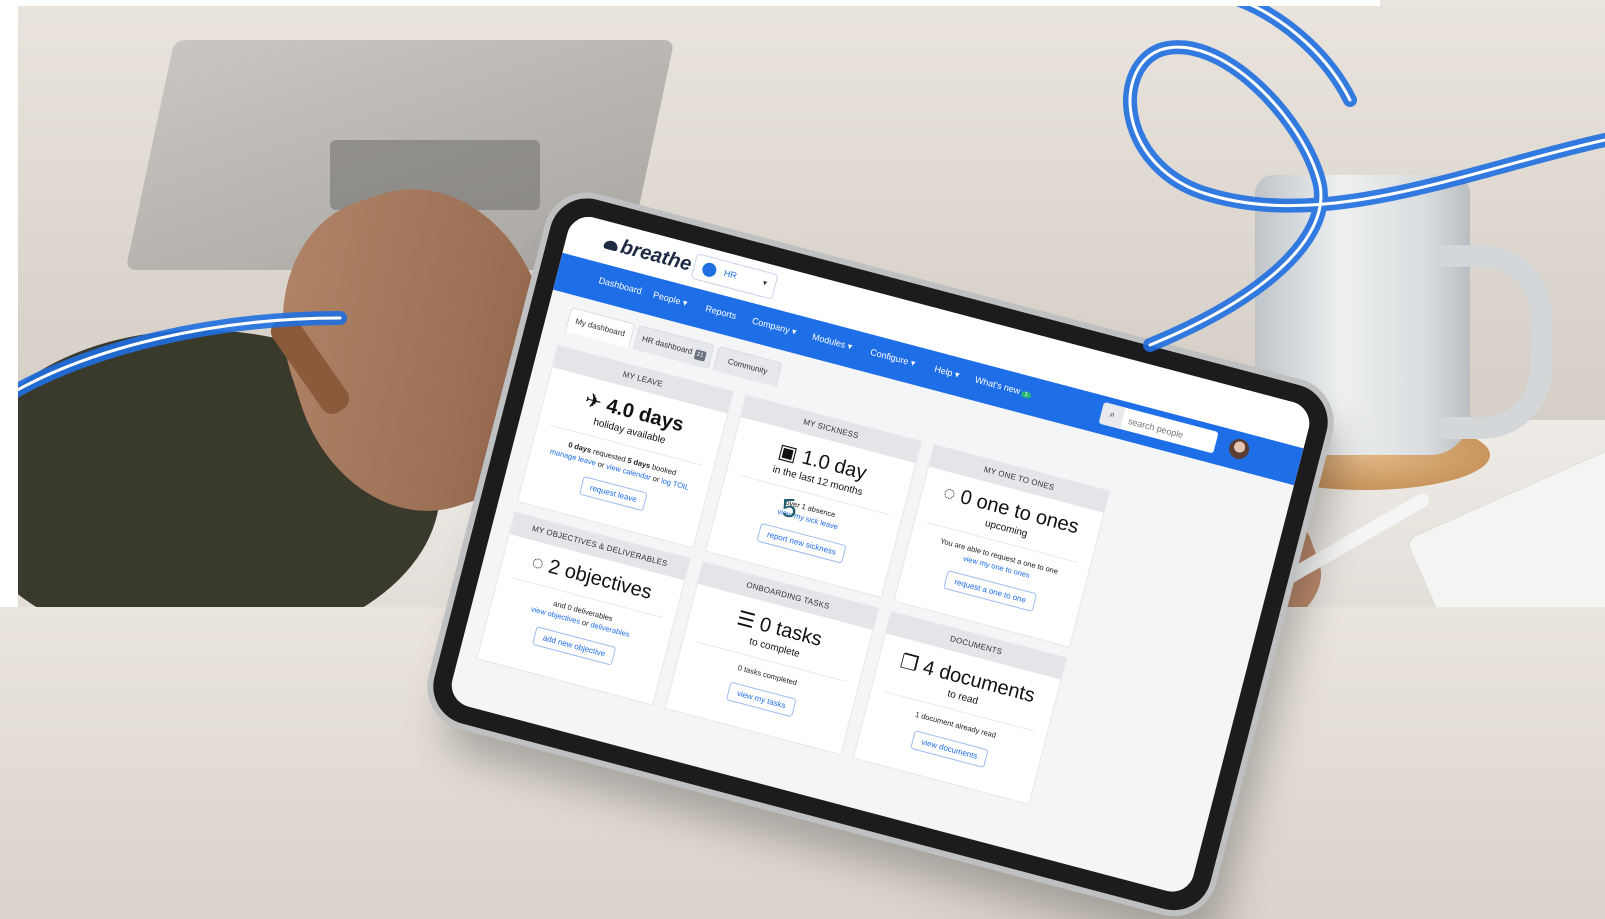 The image size is (1605, 919). Describe the element at coordinates (892, 358) in the screenshot. I see `nav-configure: Configure ▾` at that location.